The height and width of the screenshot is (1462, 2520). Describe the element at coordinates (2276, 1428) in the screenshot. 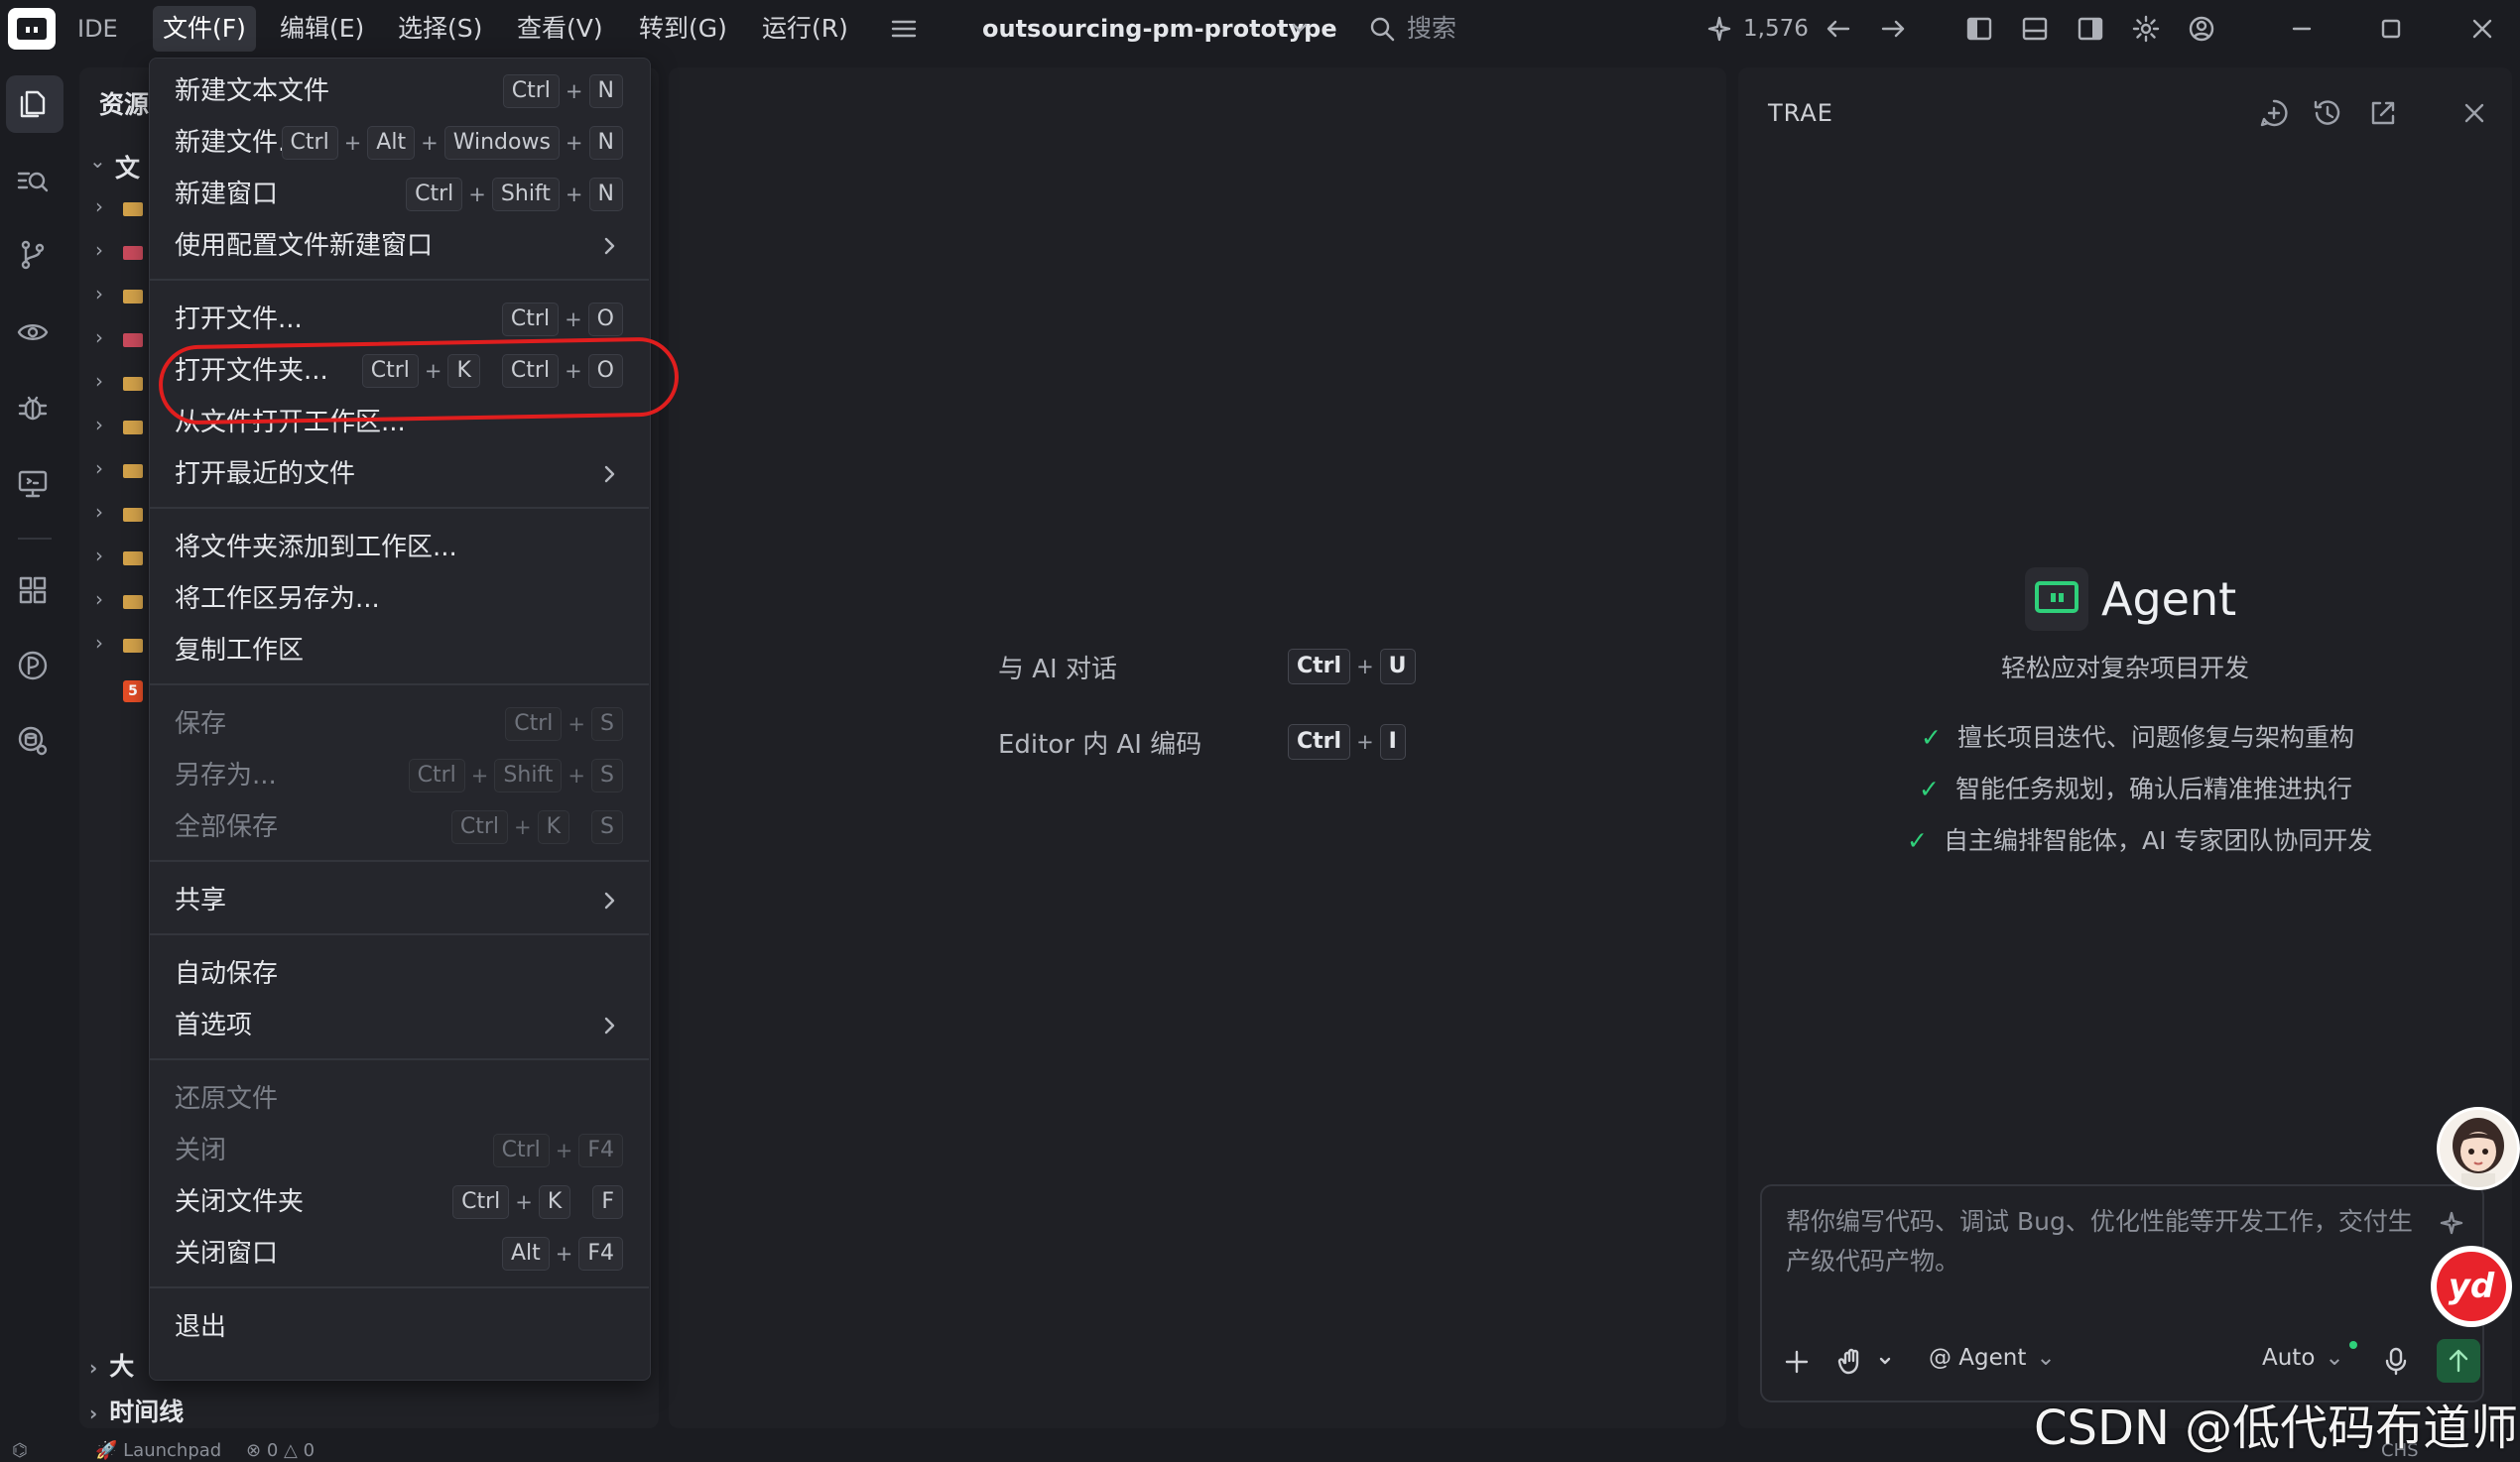

I see `watermark: CSDN @低代码布道师` at that location.